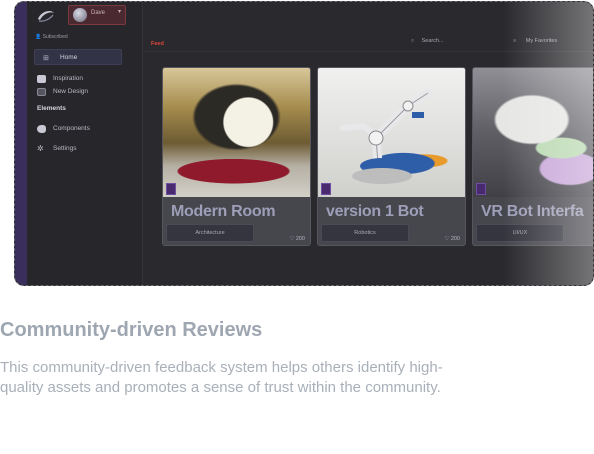 Image resolution: width=594 pixels, height=454 pixels. What do you see at coordinates (119, 12) in the screenshot?
I see `chevron-down-icon: ▾` at bounding box center [119, 12].